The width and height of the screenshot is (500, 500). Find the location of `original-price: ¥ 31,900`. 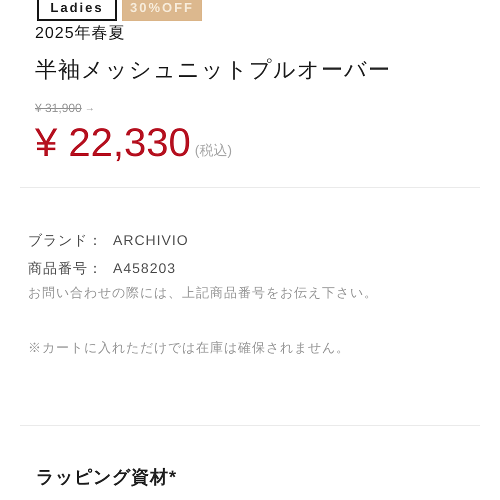

original-price: ¥ 31,900 is located at coordinates (58, 108).